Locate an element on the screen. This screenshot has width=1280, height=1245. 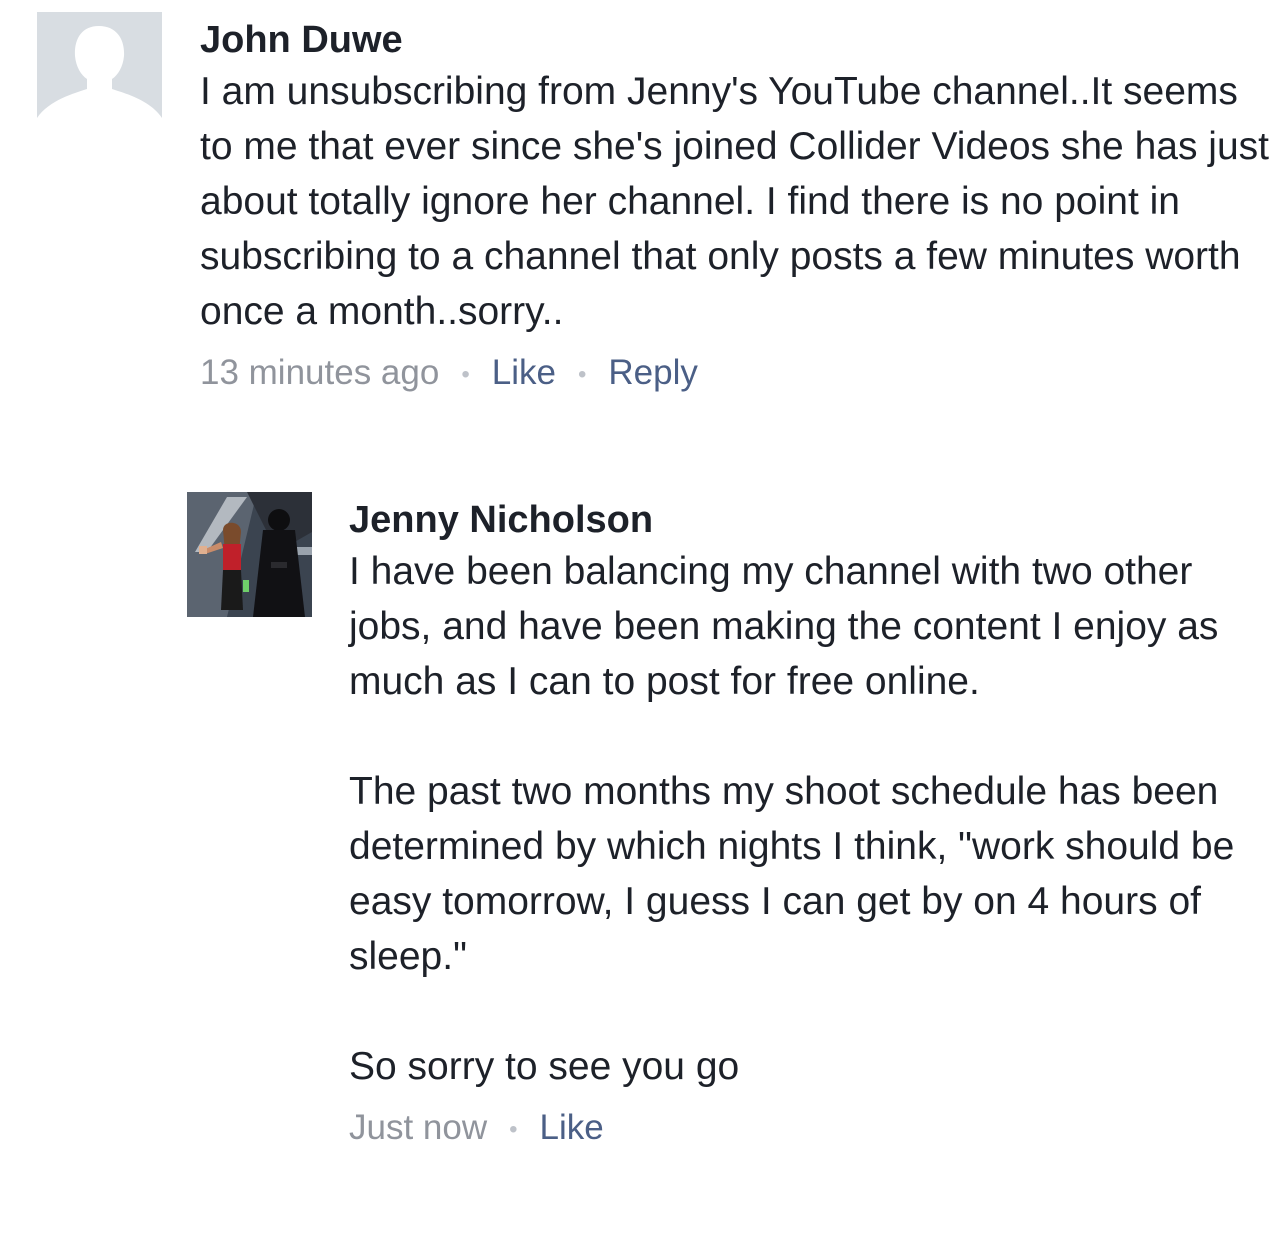
default-profile-silhouette-icon is located at coordinates (99, 74).